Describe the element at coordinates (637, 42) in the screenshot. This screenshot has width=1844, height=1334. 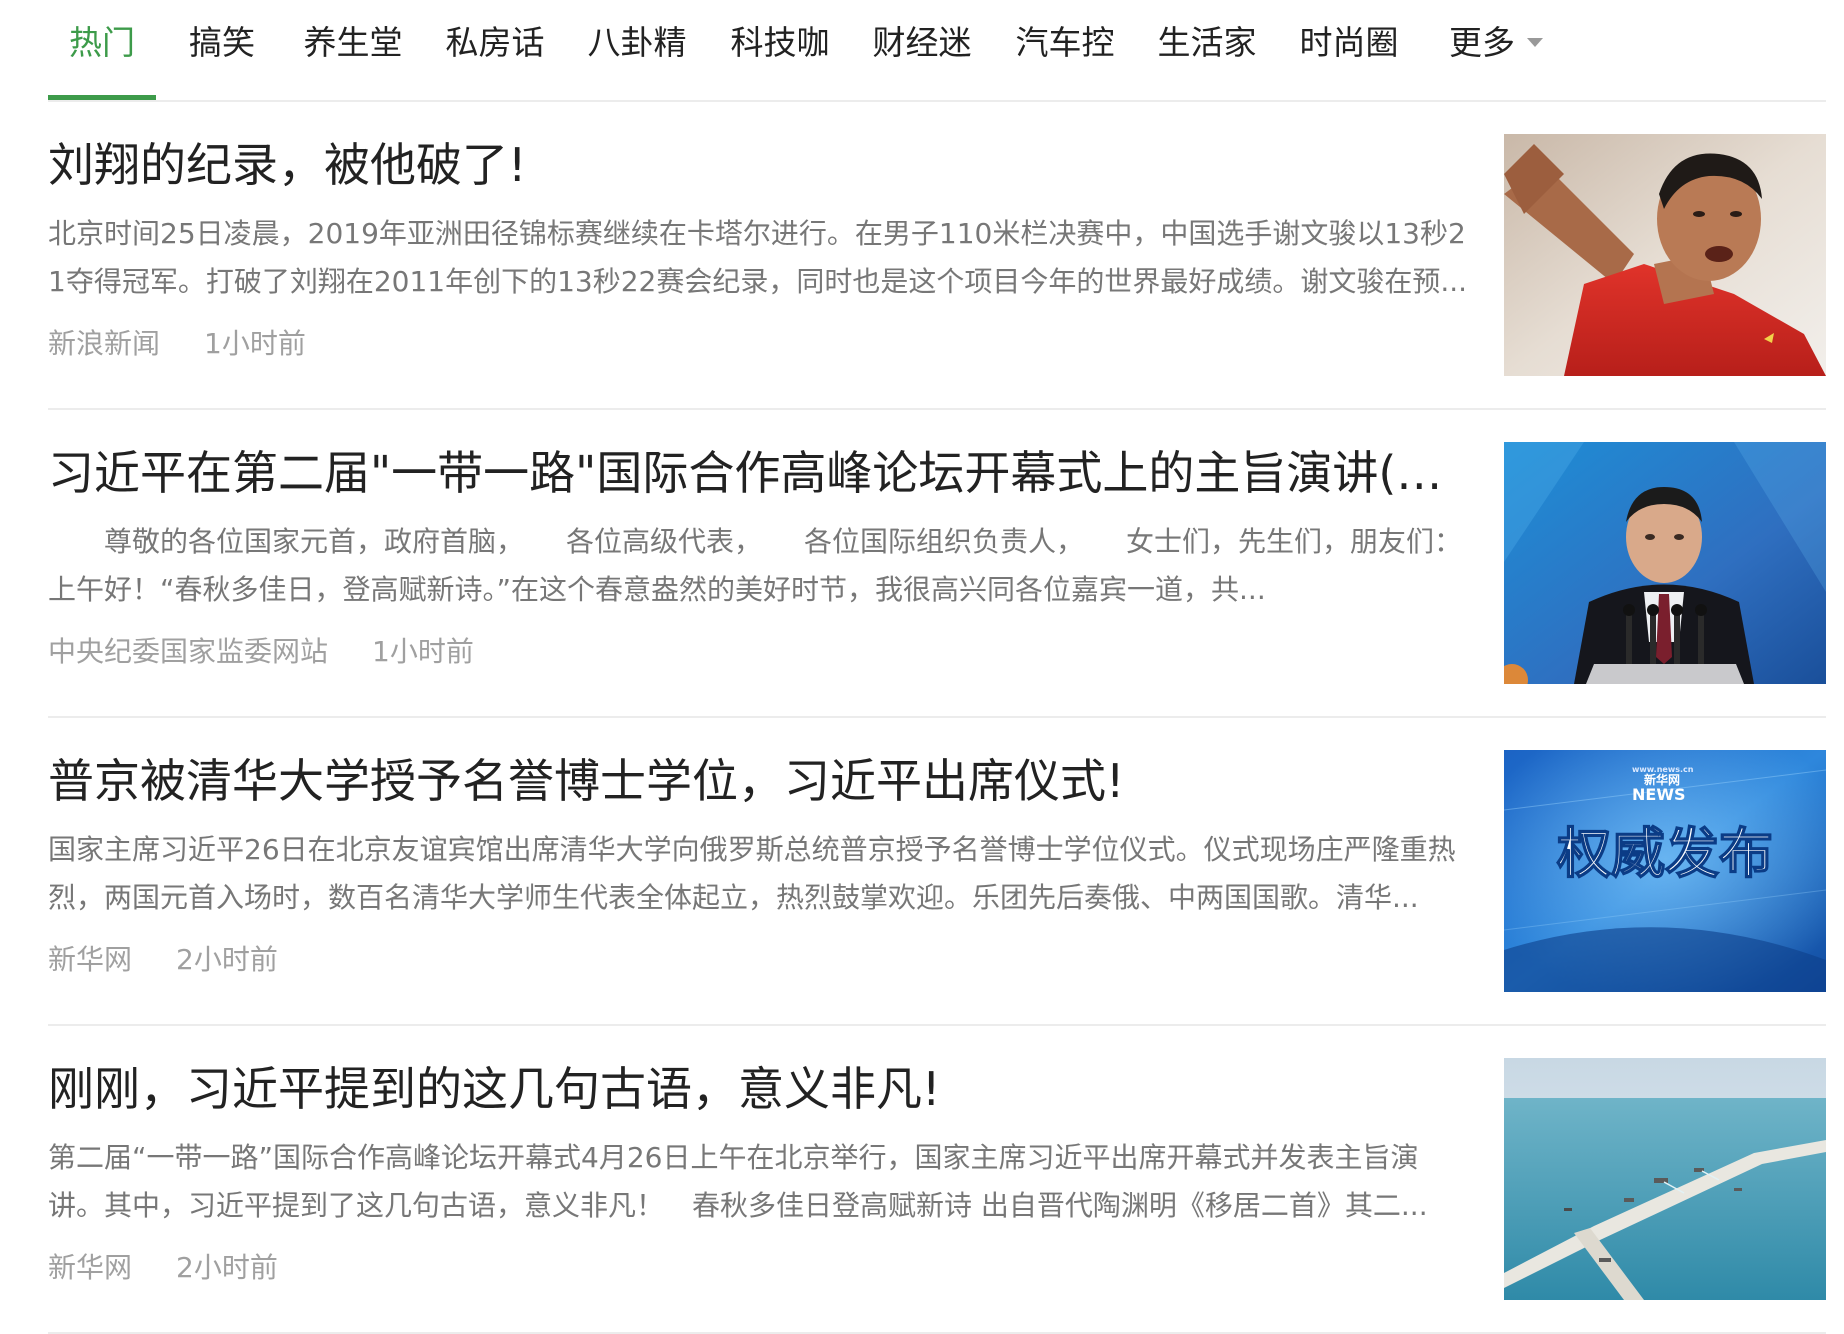
I see `tab-label: 八卦精` at that location.